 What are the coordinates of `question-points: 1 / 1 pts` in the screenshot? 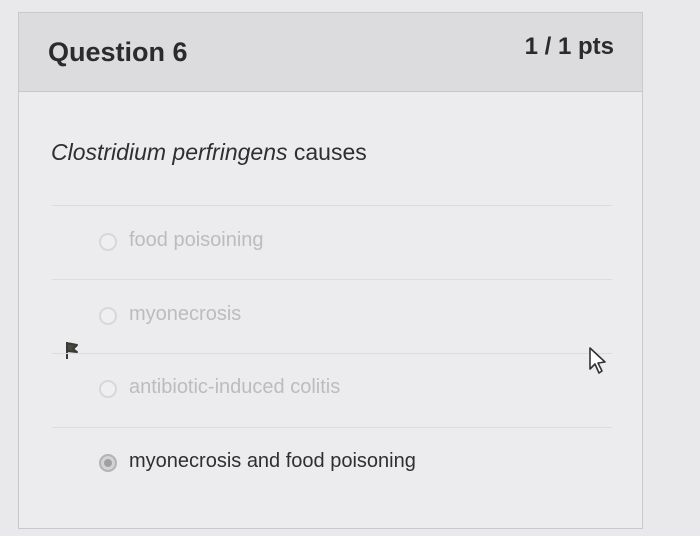 It's located at (569, 46).